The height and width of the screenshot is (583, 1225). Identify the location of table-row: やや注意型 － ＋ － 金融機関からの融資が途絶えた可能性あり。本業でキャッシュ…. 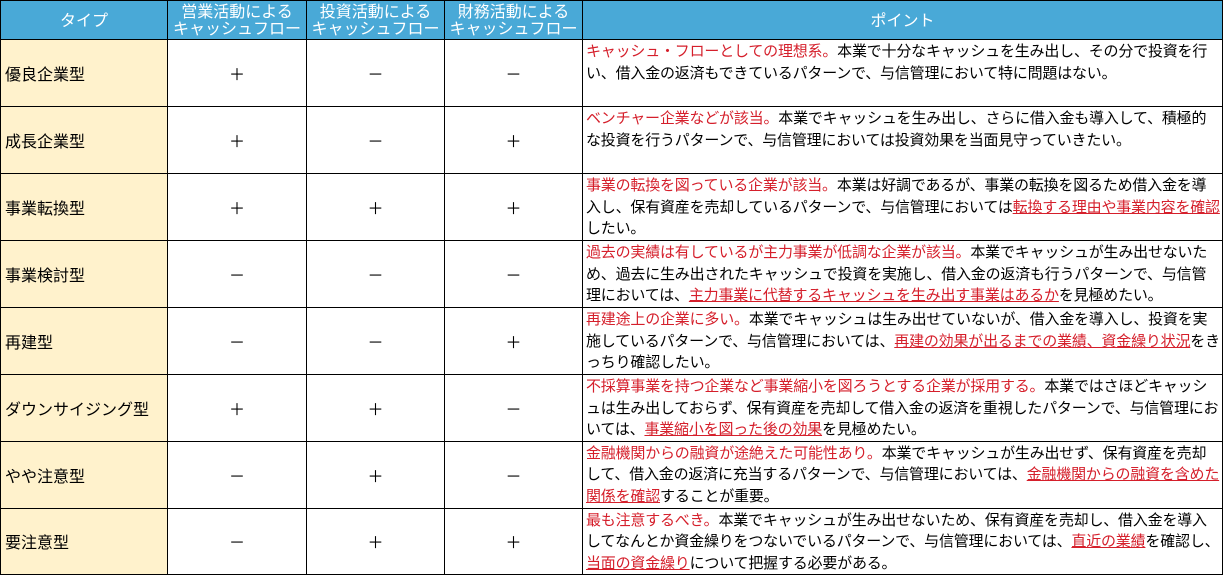
(611, 474).